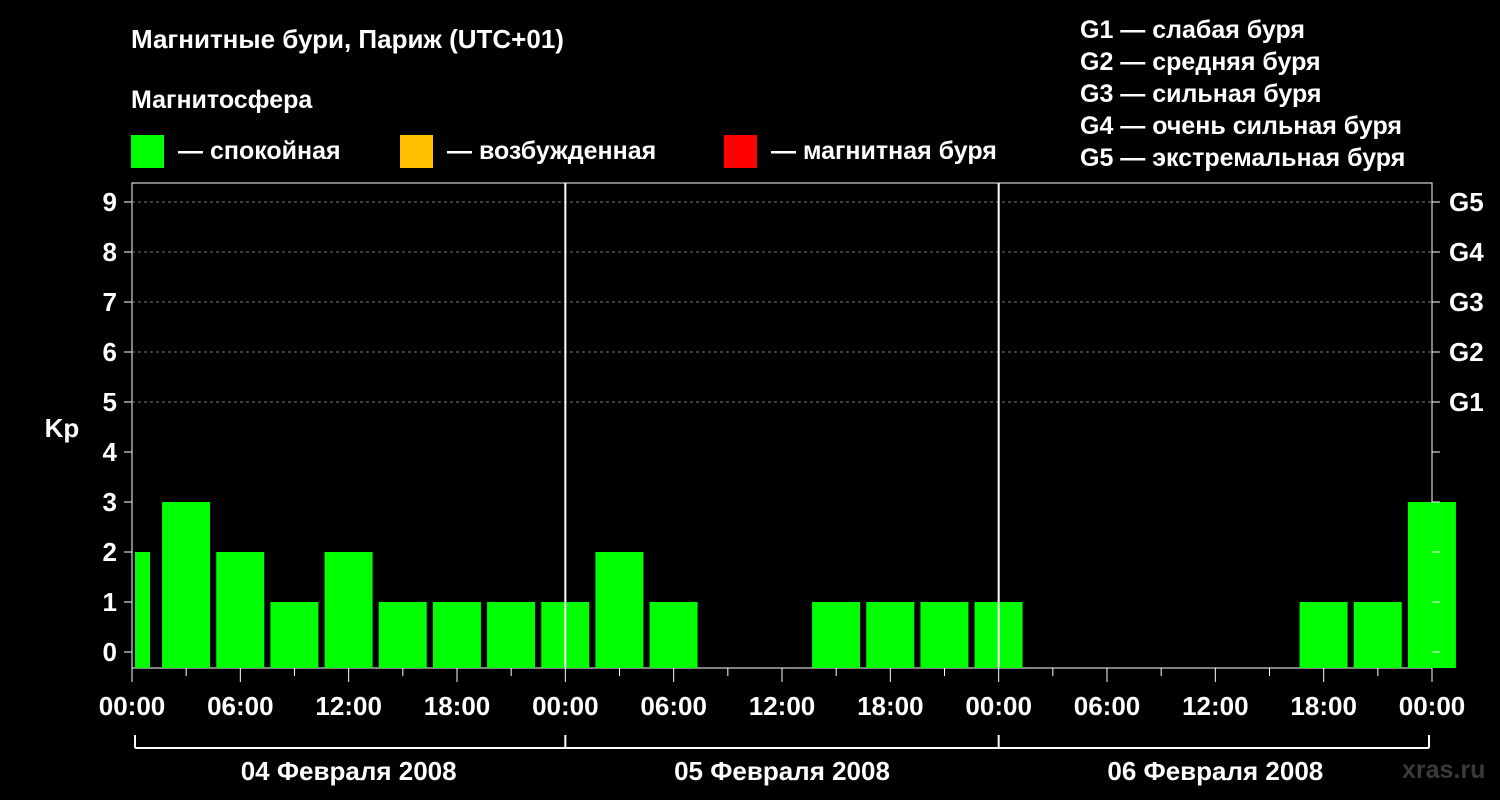  I want to click on y-tick-label-1: 1, so click(110, 602).